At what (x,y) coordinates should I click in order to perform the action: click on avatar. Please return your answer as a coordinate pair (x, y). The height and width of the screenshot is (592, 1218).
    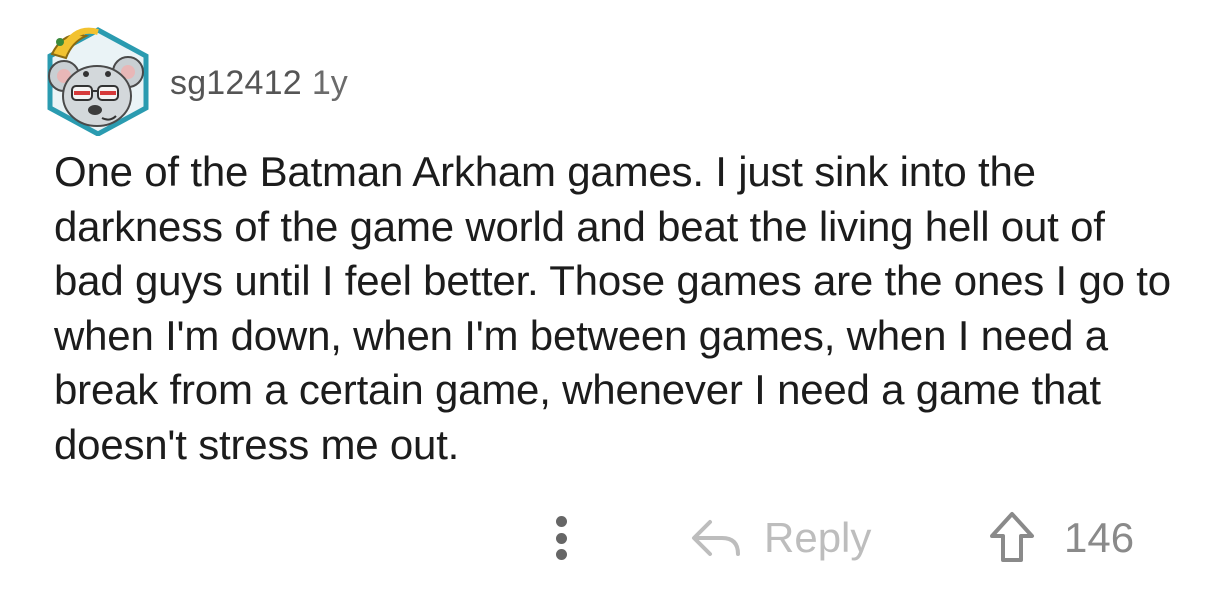
    Looking at the image, I should click on (97, 80).